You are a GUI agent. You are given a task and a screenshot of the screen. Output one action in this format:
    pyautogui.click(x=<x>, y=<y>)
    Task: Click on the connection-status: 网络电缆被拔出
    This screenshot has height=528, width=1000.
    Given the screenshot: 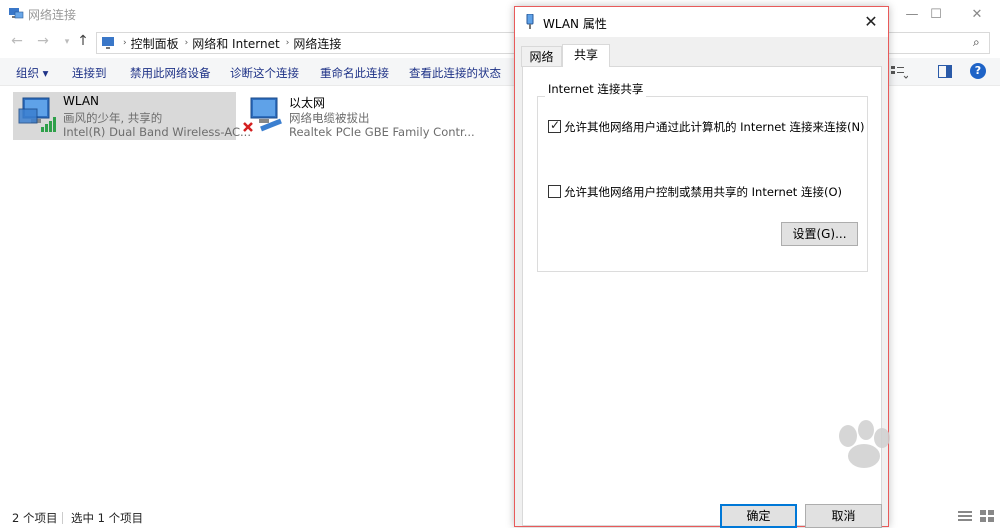 What is the action you would take?
    pyautogui.click(x=329, y=118)
    